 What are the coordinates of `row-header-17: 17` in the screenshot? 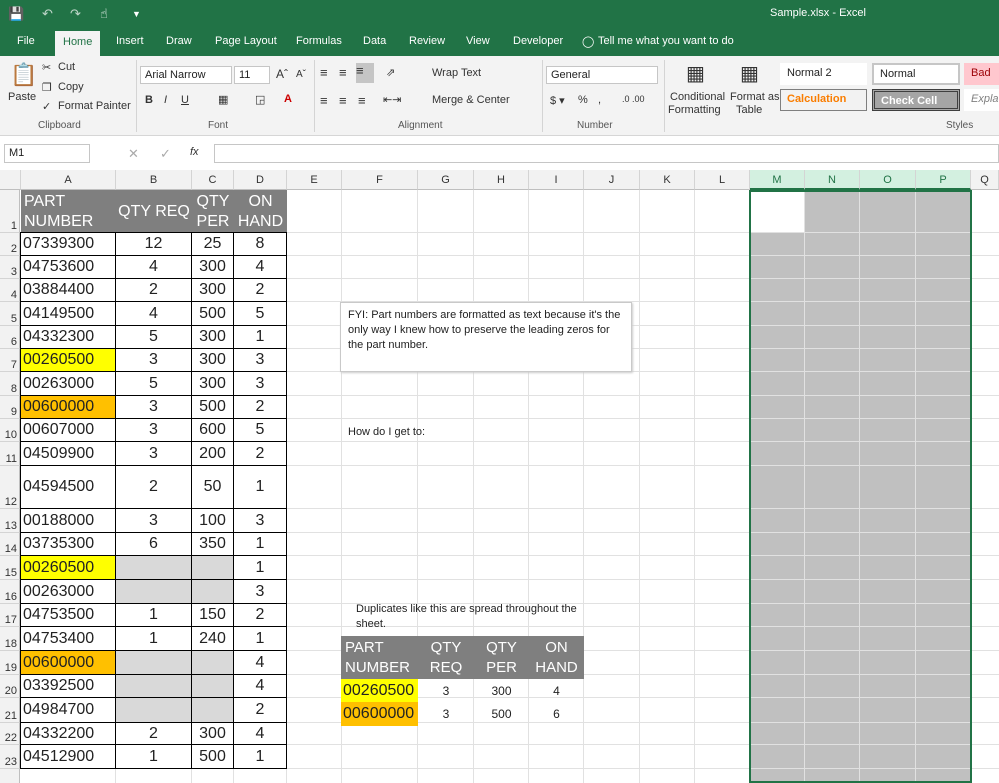 It's located at (10, 615).